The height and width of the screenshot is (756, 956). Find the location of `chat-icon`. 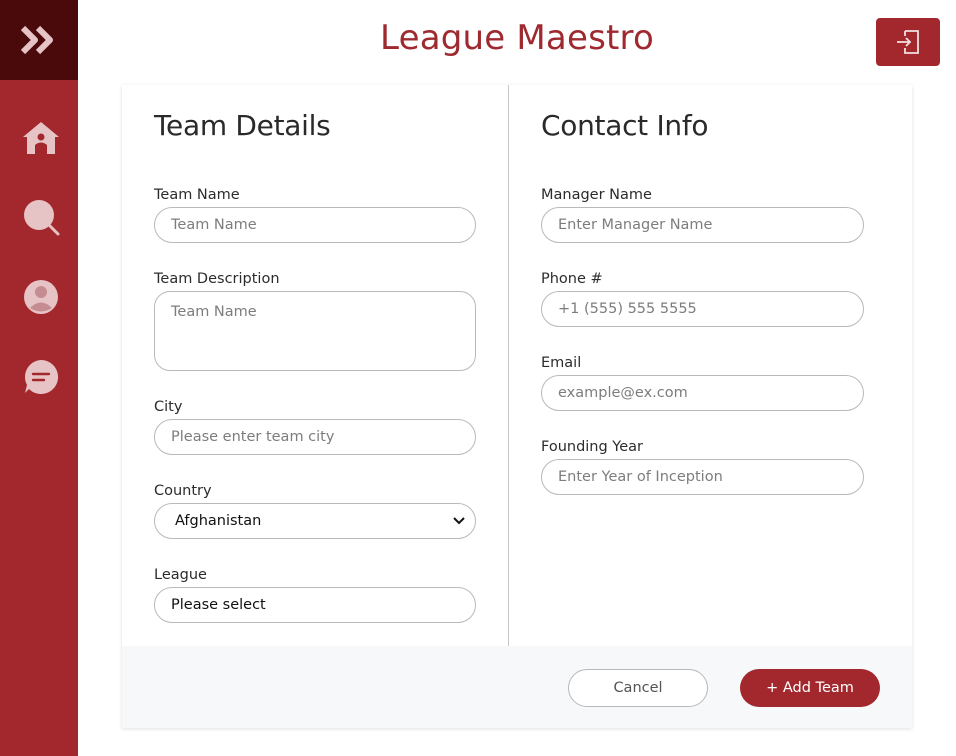

chat-icon is located at coordinates (41, 376).